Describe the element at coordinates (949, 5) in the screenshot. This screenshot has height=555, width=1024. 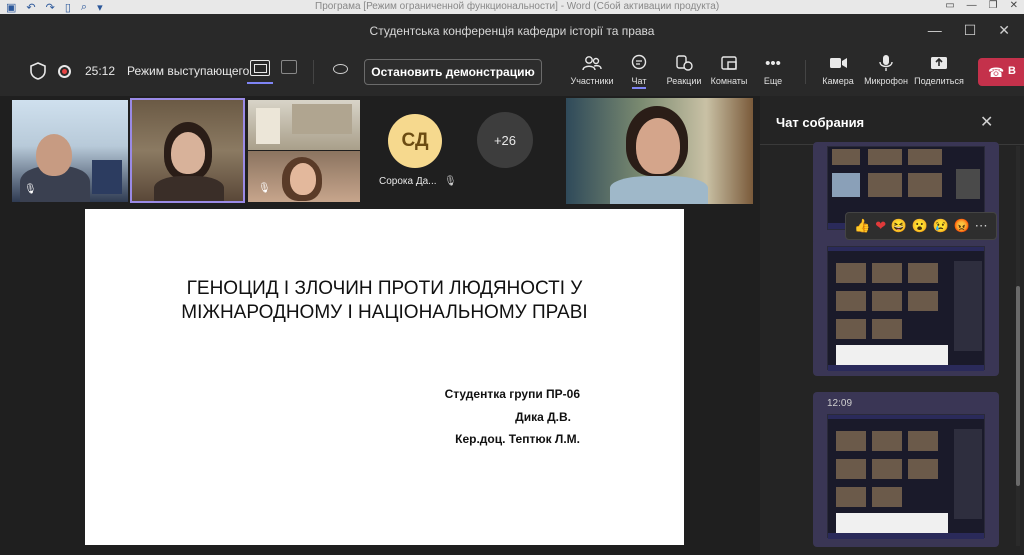
I see `ribbon-options-icon: ▭` at that location.